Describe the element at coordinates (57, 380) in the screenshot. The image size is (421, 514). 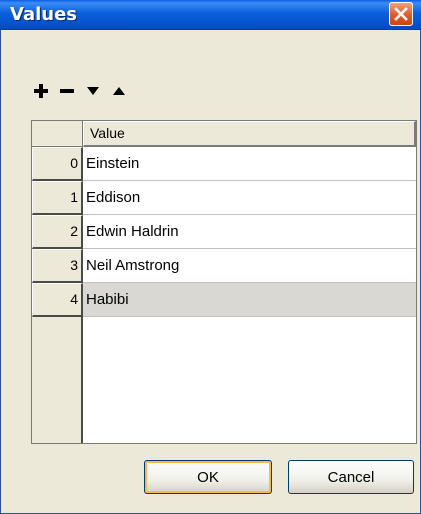
I see `row-header-empty-area` at that location.